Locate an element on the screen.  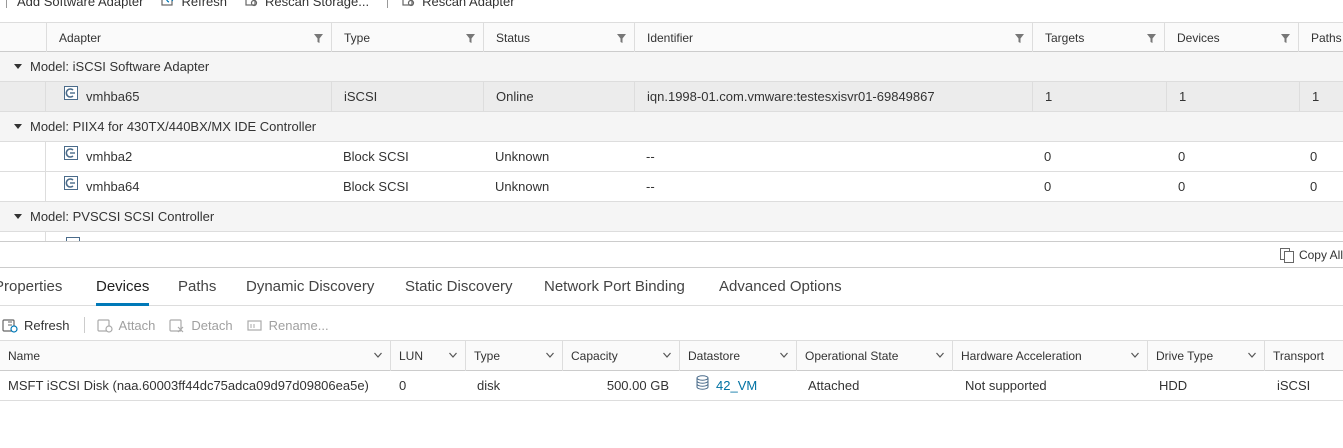
table-row: vmhba2 Block SCSI Unknown -- 0 0 0 is located at coordinates (671, 157).